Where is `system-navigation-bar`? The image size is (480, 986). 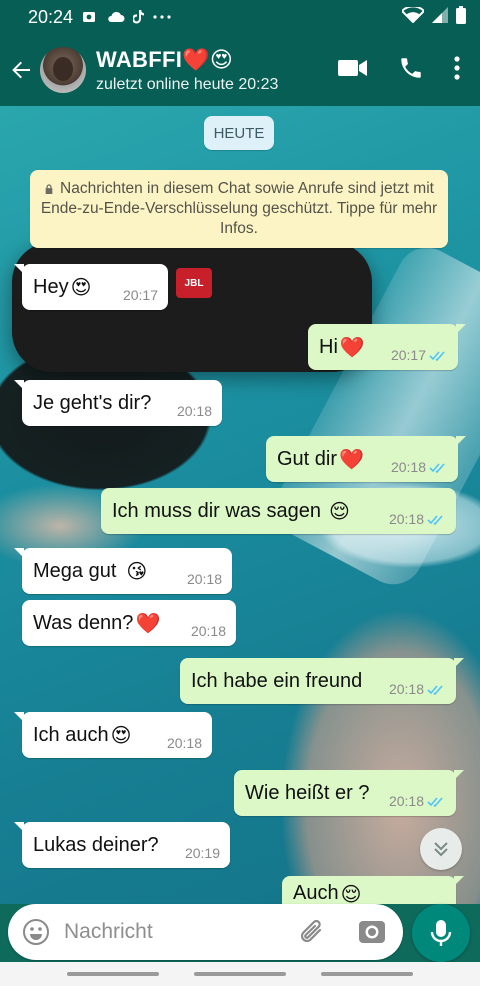 system-navigation-bar is located at coordinates (240, 974).